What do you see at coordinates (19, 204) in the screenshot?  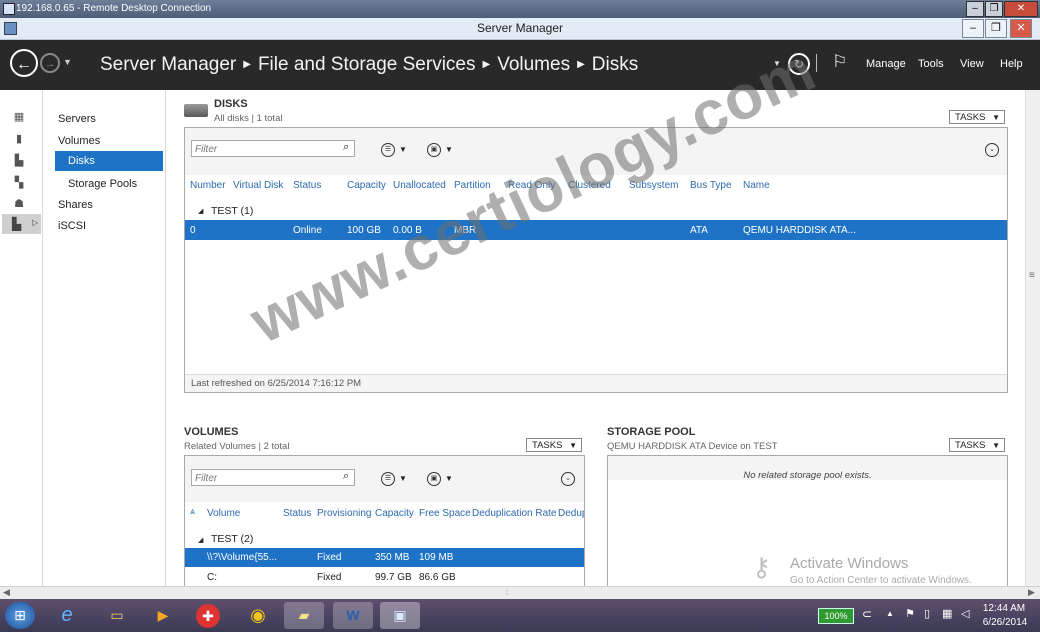 I see `iis-icon: ☗` at bounding box center [19, 204].